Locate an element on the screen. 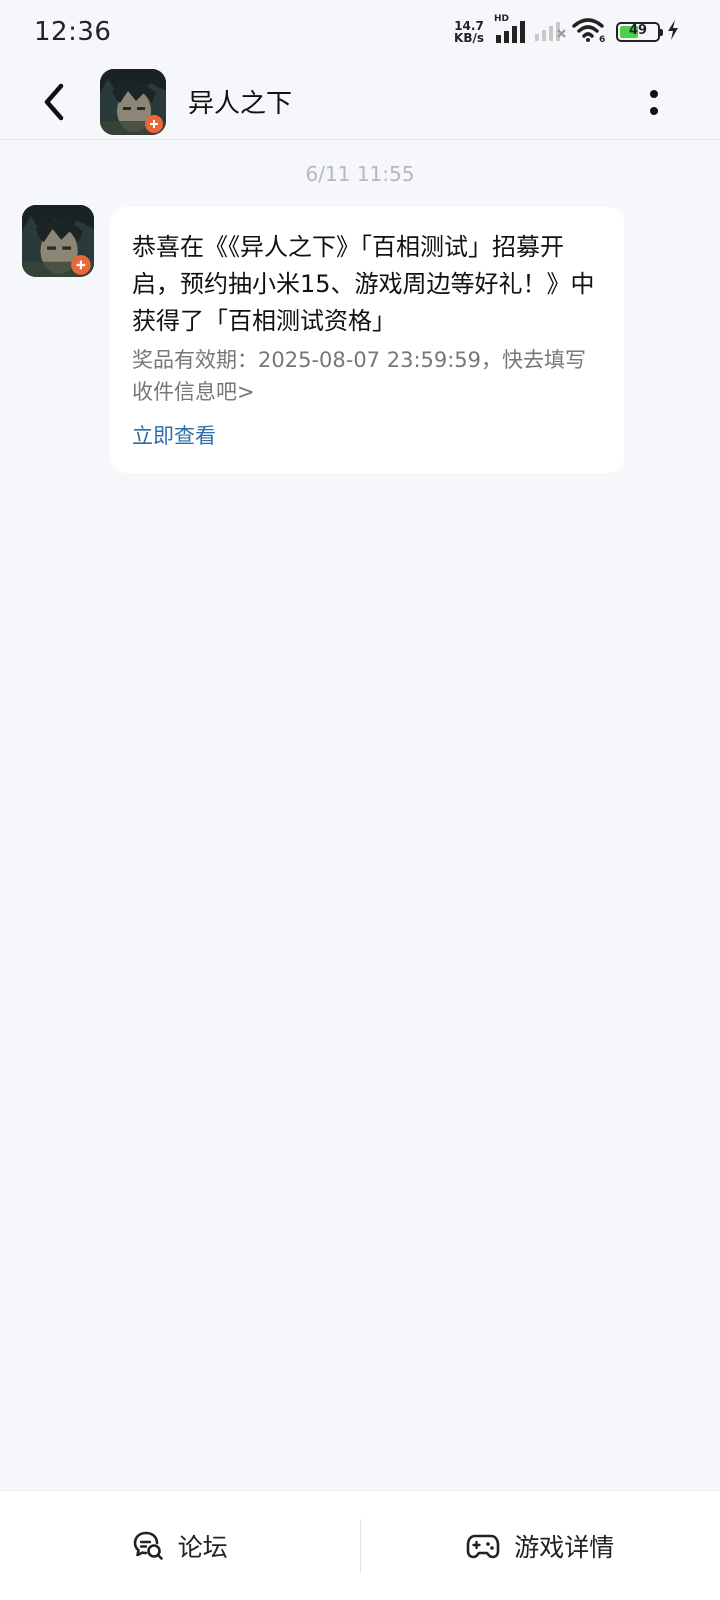 This screenshot has width=720, height=1600. more-options-button is located at coordinates (654, 102).